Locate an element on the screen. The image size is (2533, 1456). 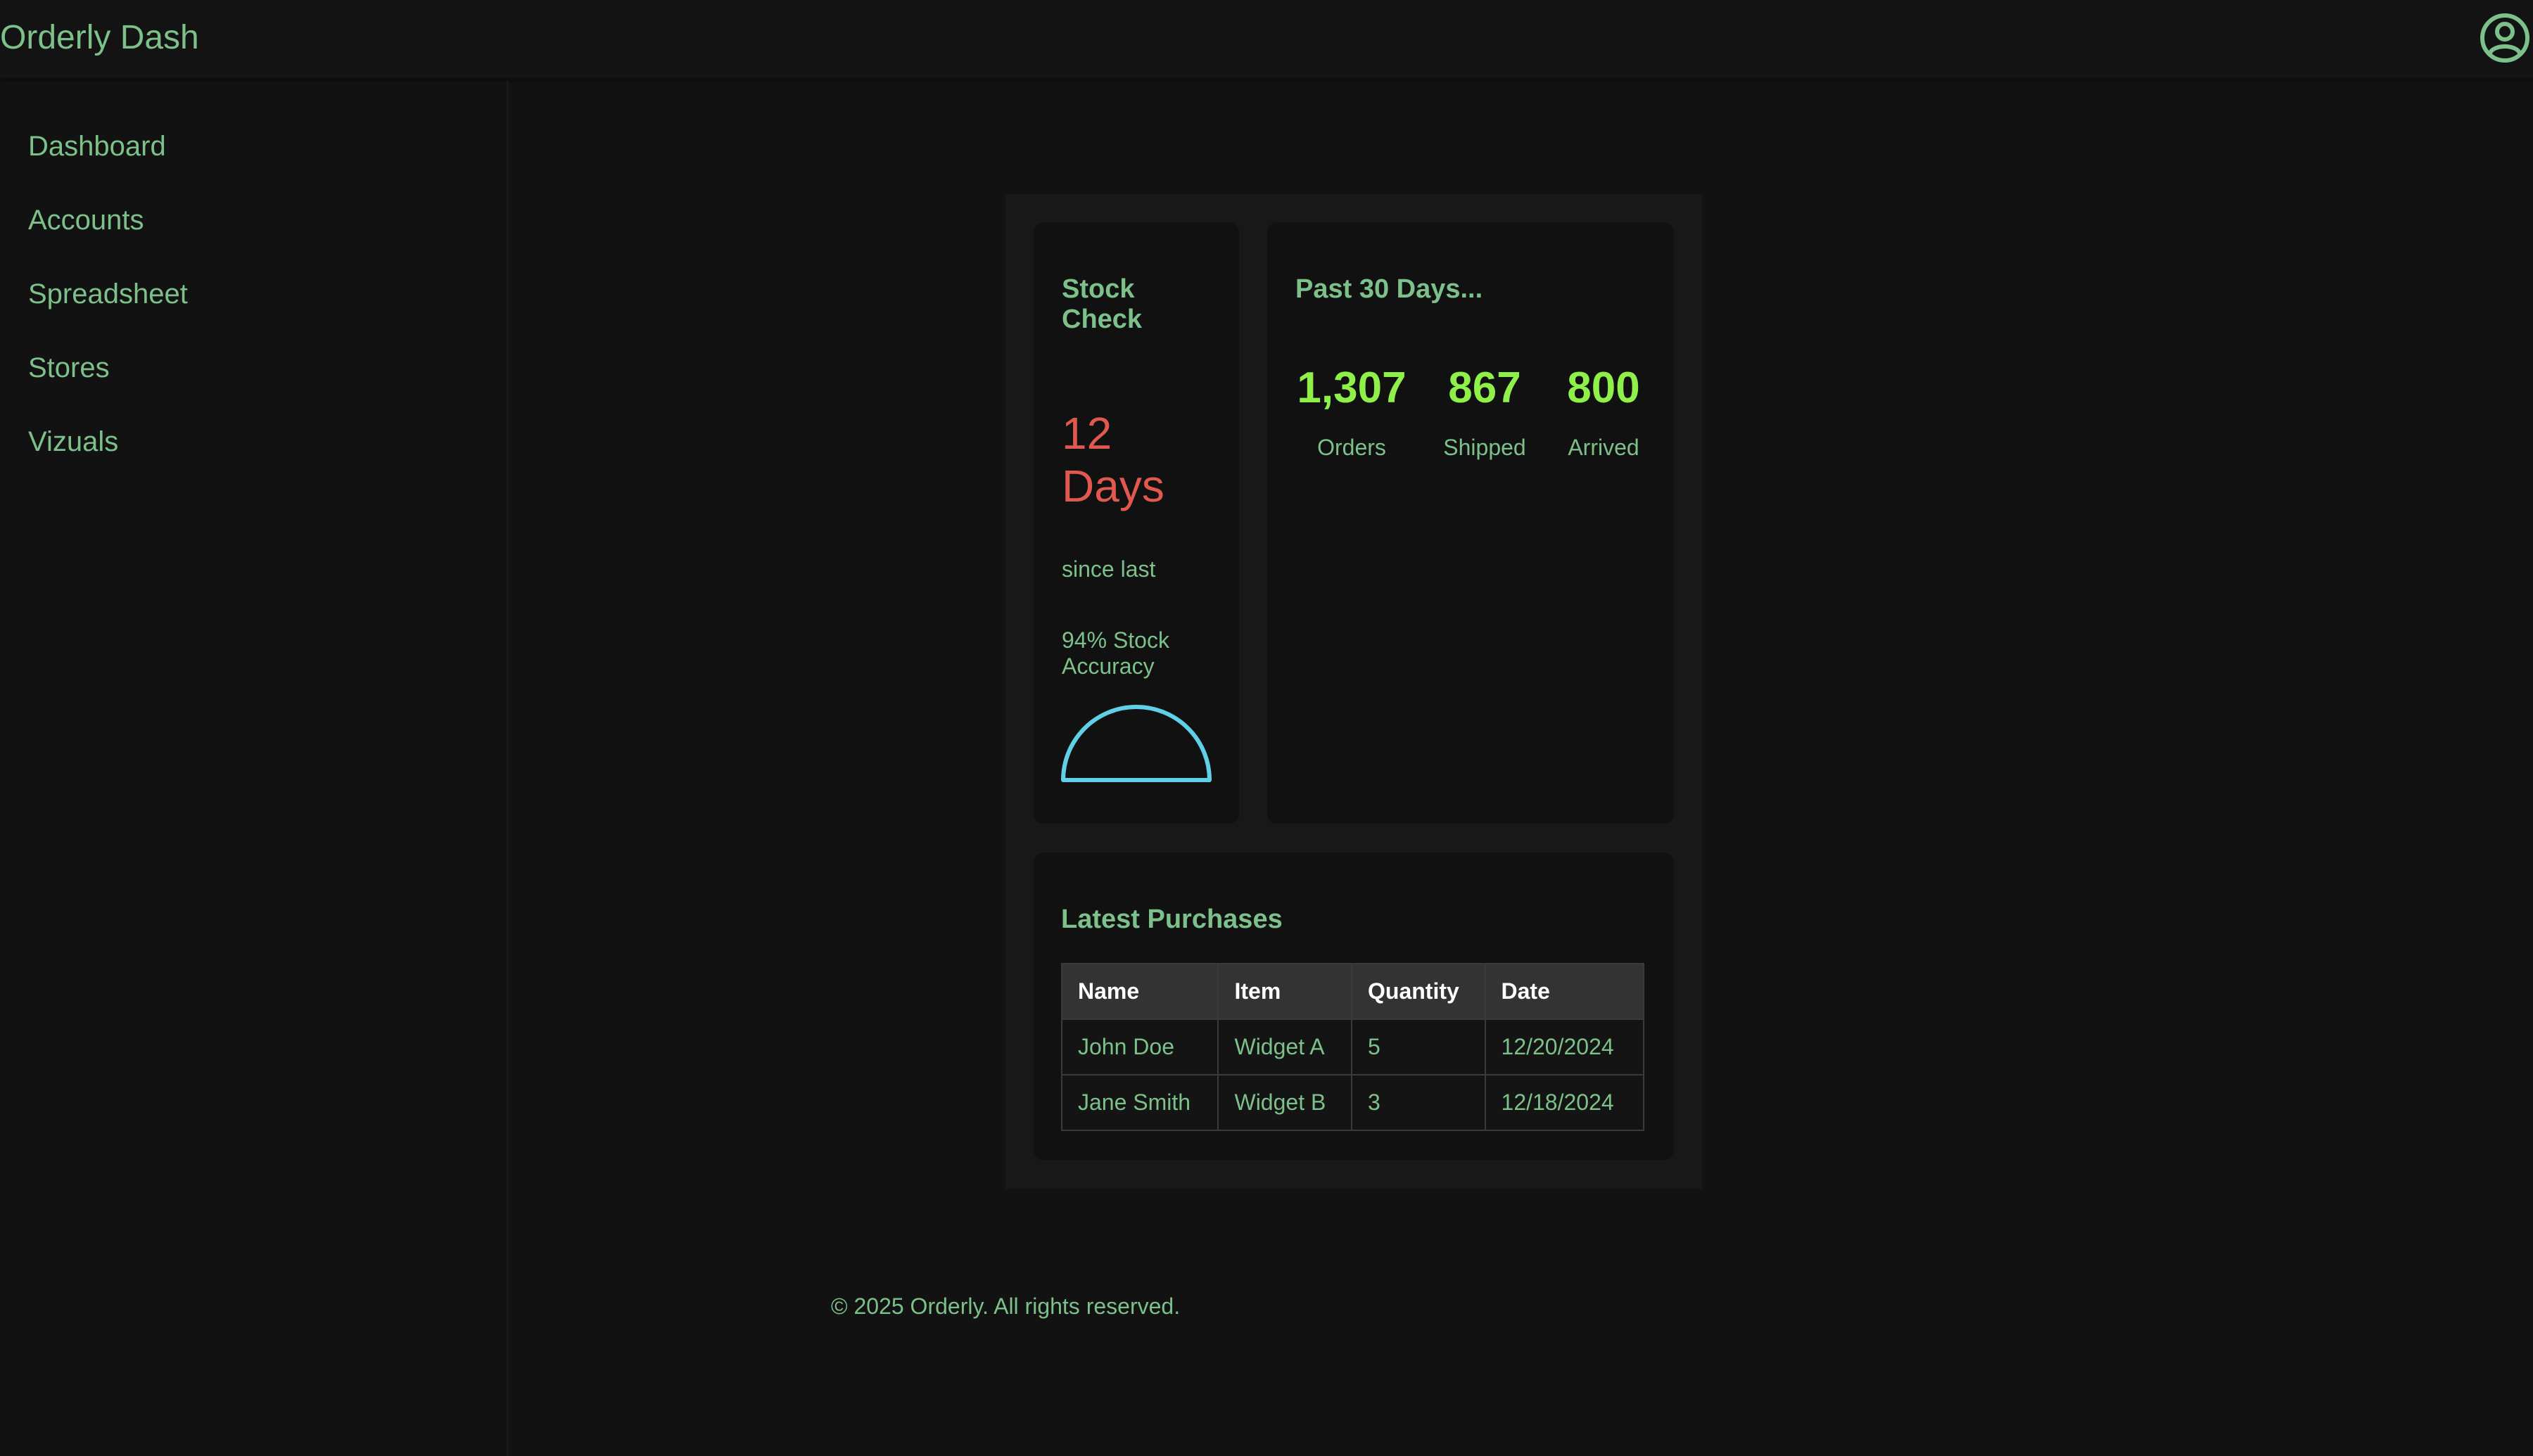
days-since-number: 12 is located at coordinates (1087, 433).